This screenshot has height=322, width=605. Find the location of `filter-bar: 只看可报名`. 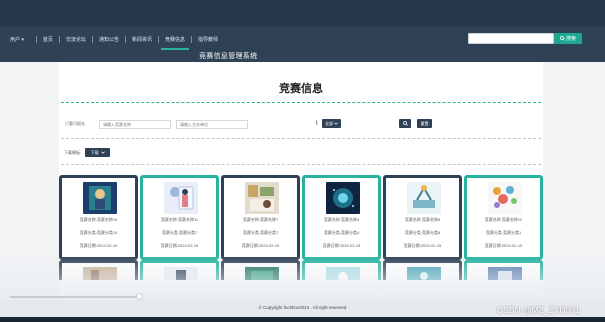

filter-bar: 只看可报名 is located at coordinates (156, 124).